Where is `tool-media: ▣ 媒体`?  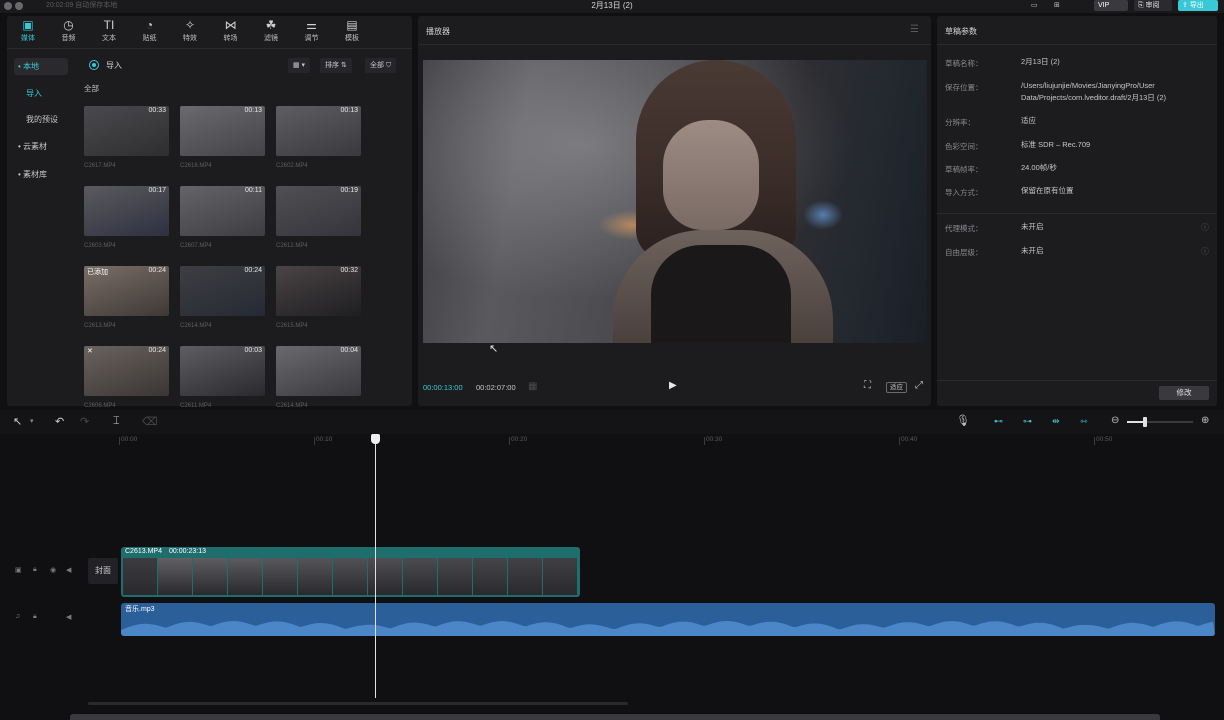 tool-media: ▣ 媒体 is located at coordinates (28, 31).